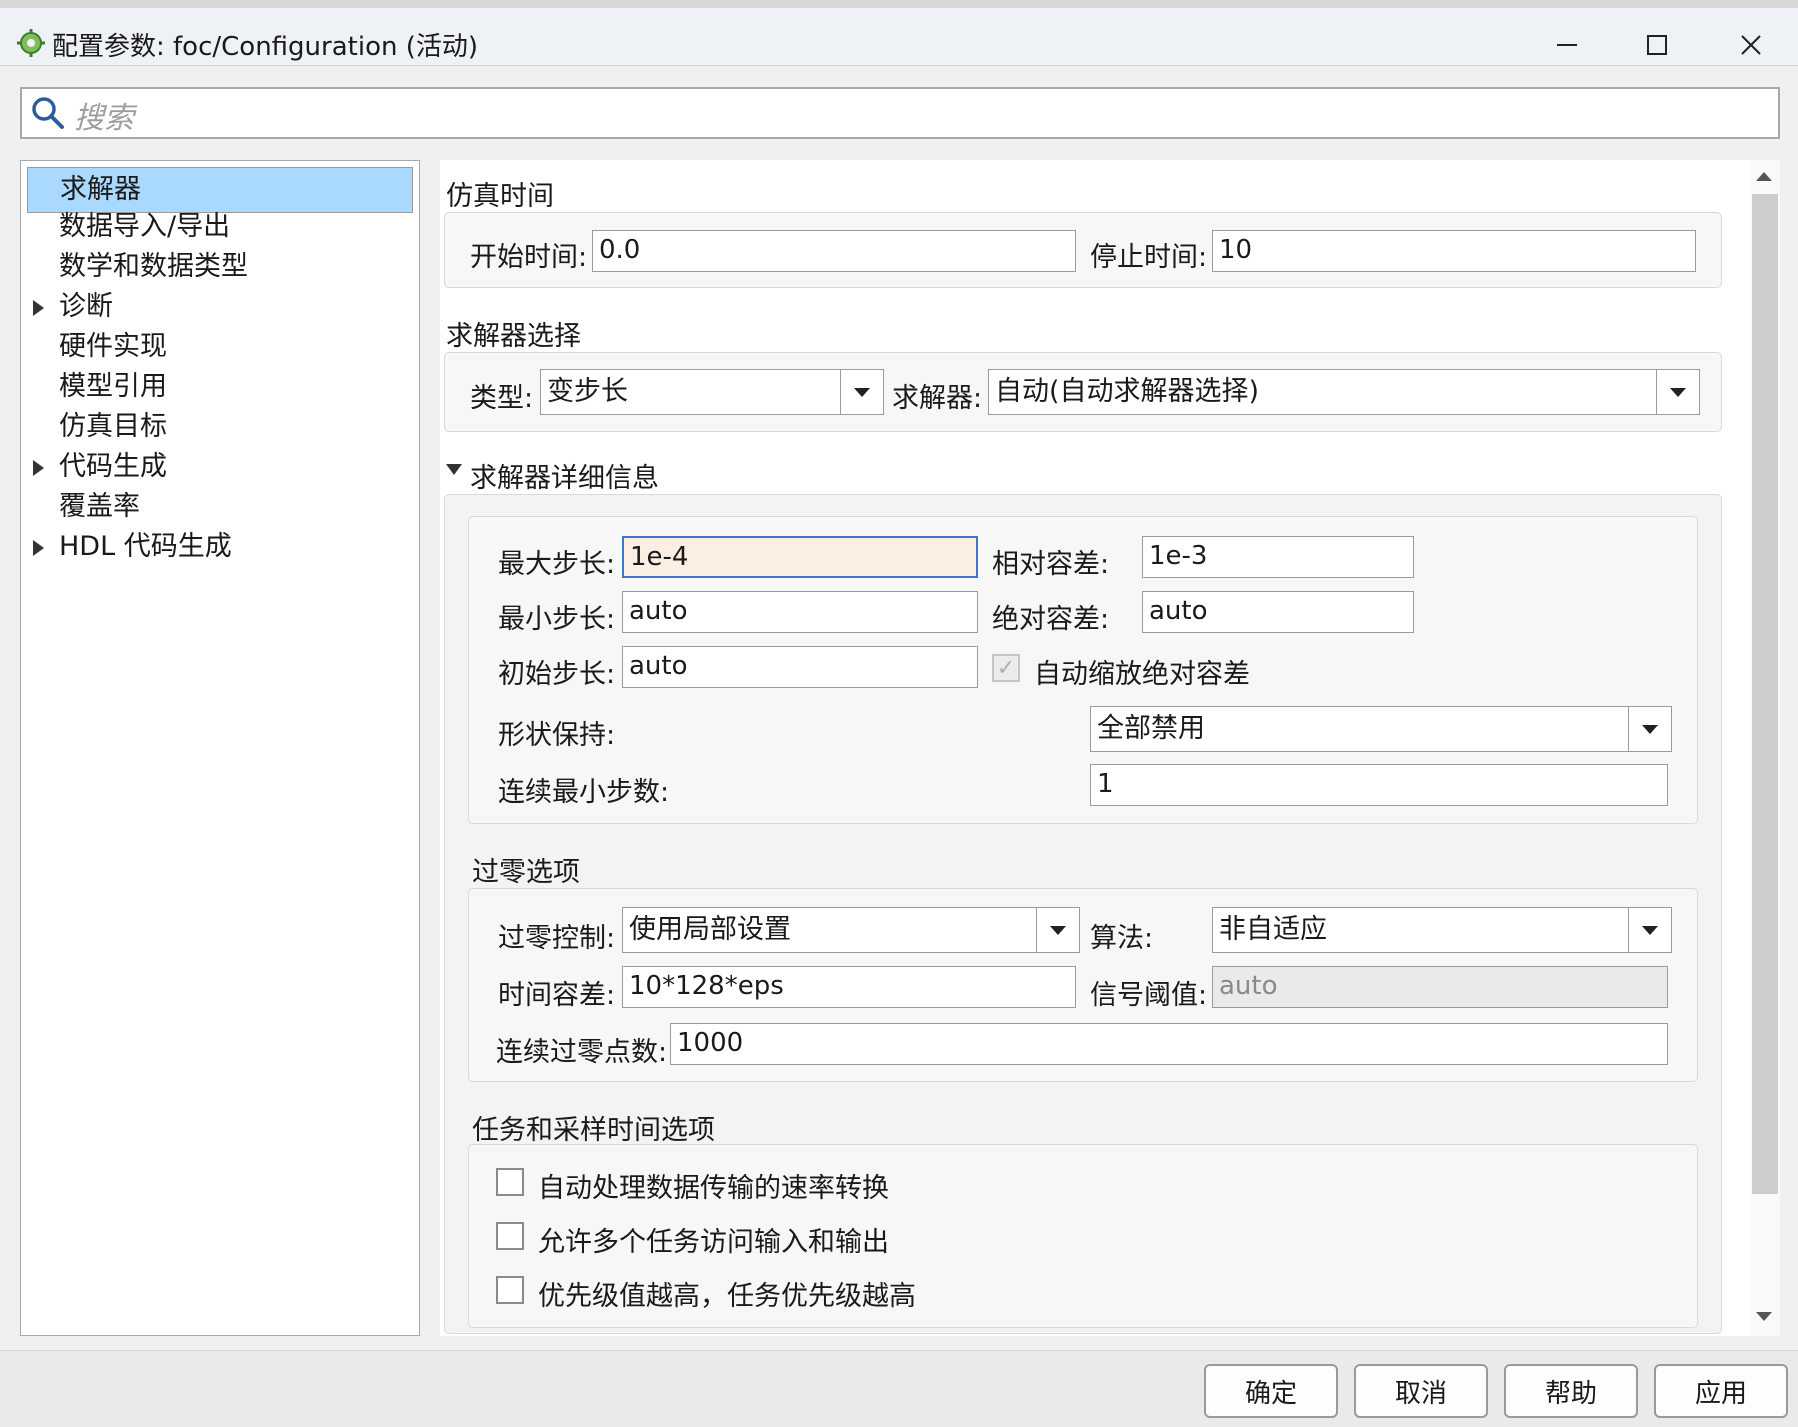  What do you see at coordinates (502, 398) in the screenshot?
I see `type-label: 类型:` at bounding box center [502, 398].